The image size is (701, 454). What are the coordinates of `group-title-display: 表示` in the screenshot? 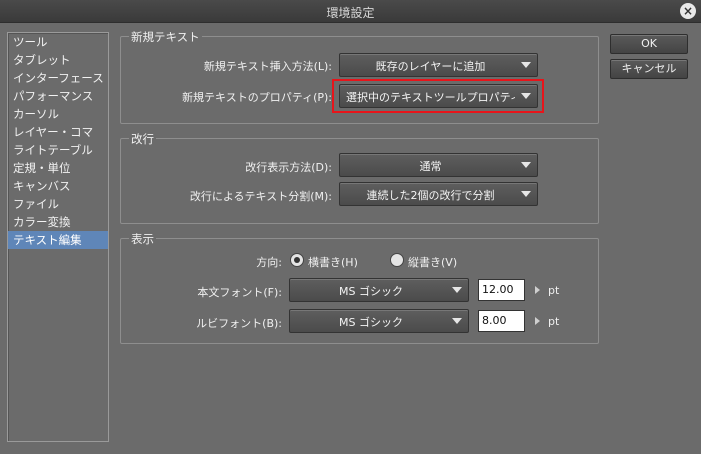 It's located at (142, 239).